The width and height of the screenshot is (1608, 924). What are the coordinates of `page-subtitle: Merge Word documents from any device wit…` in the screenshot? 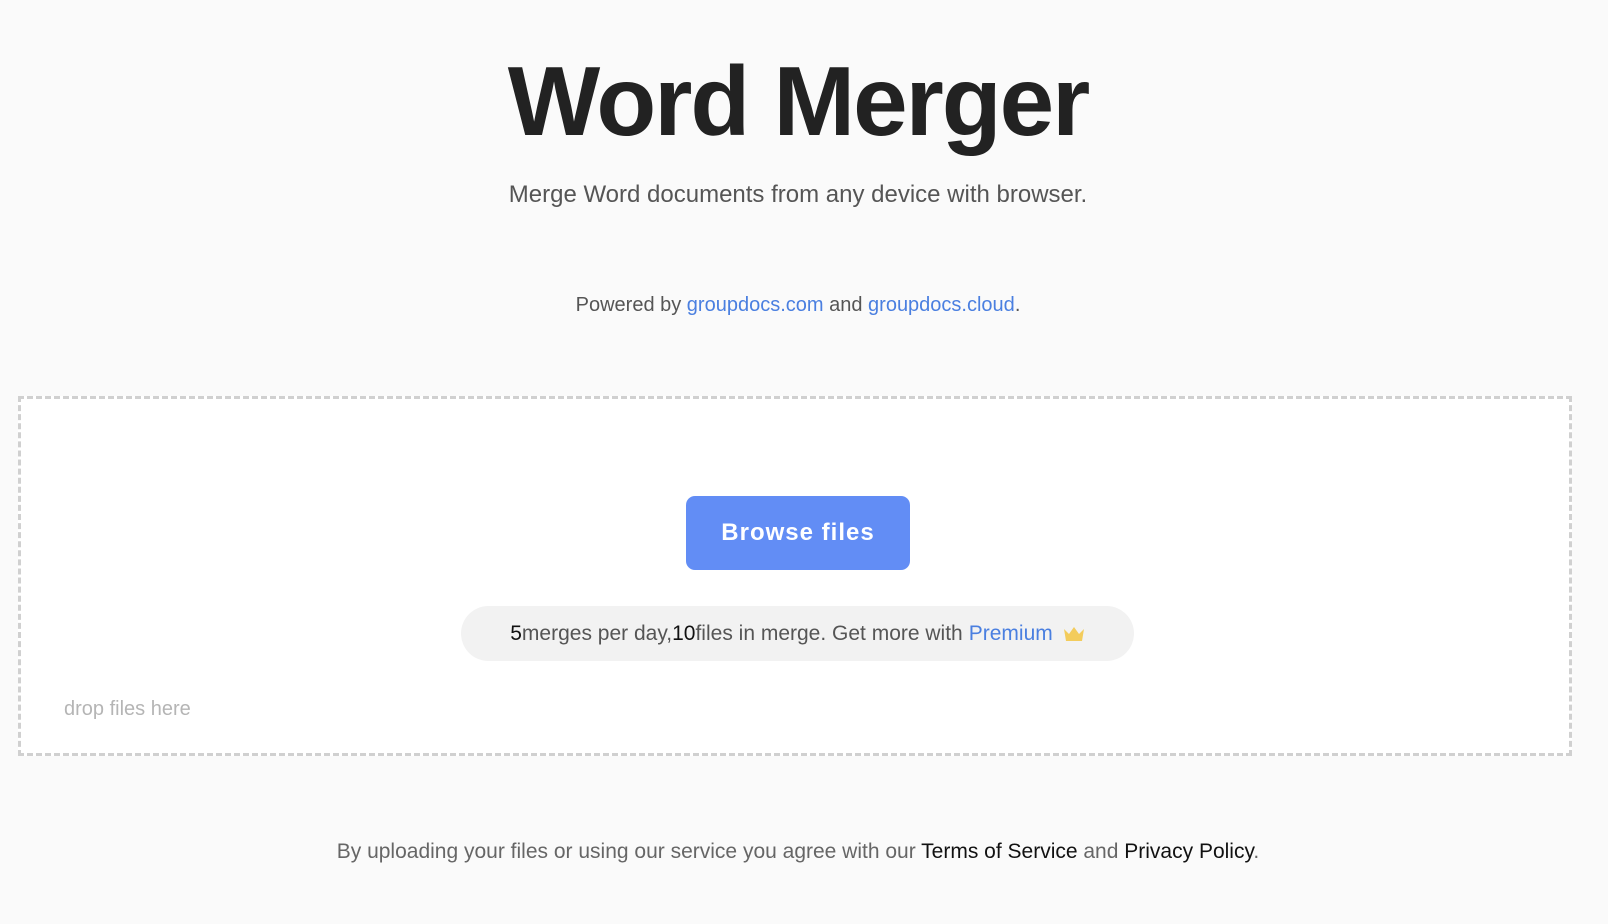 It's located at (798, 194).